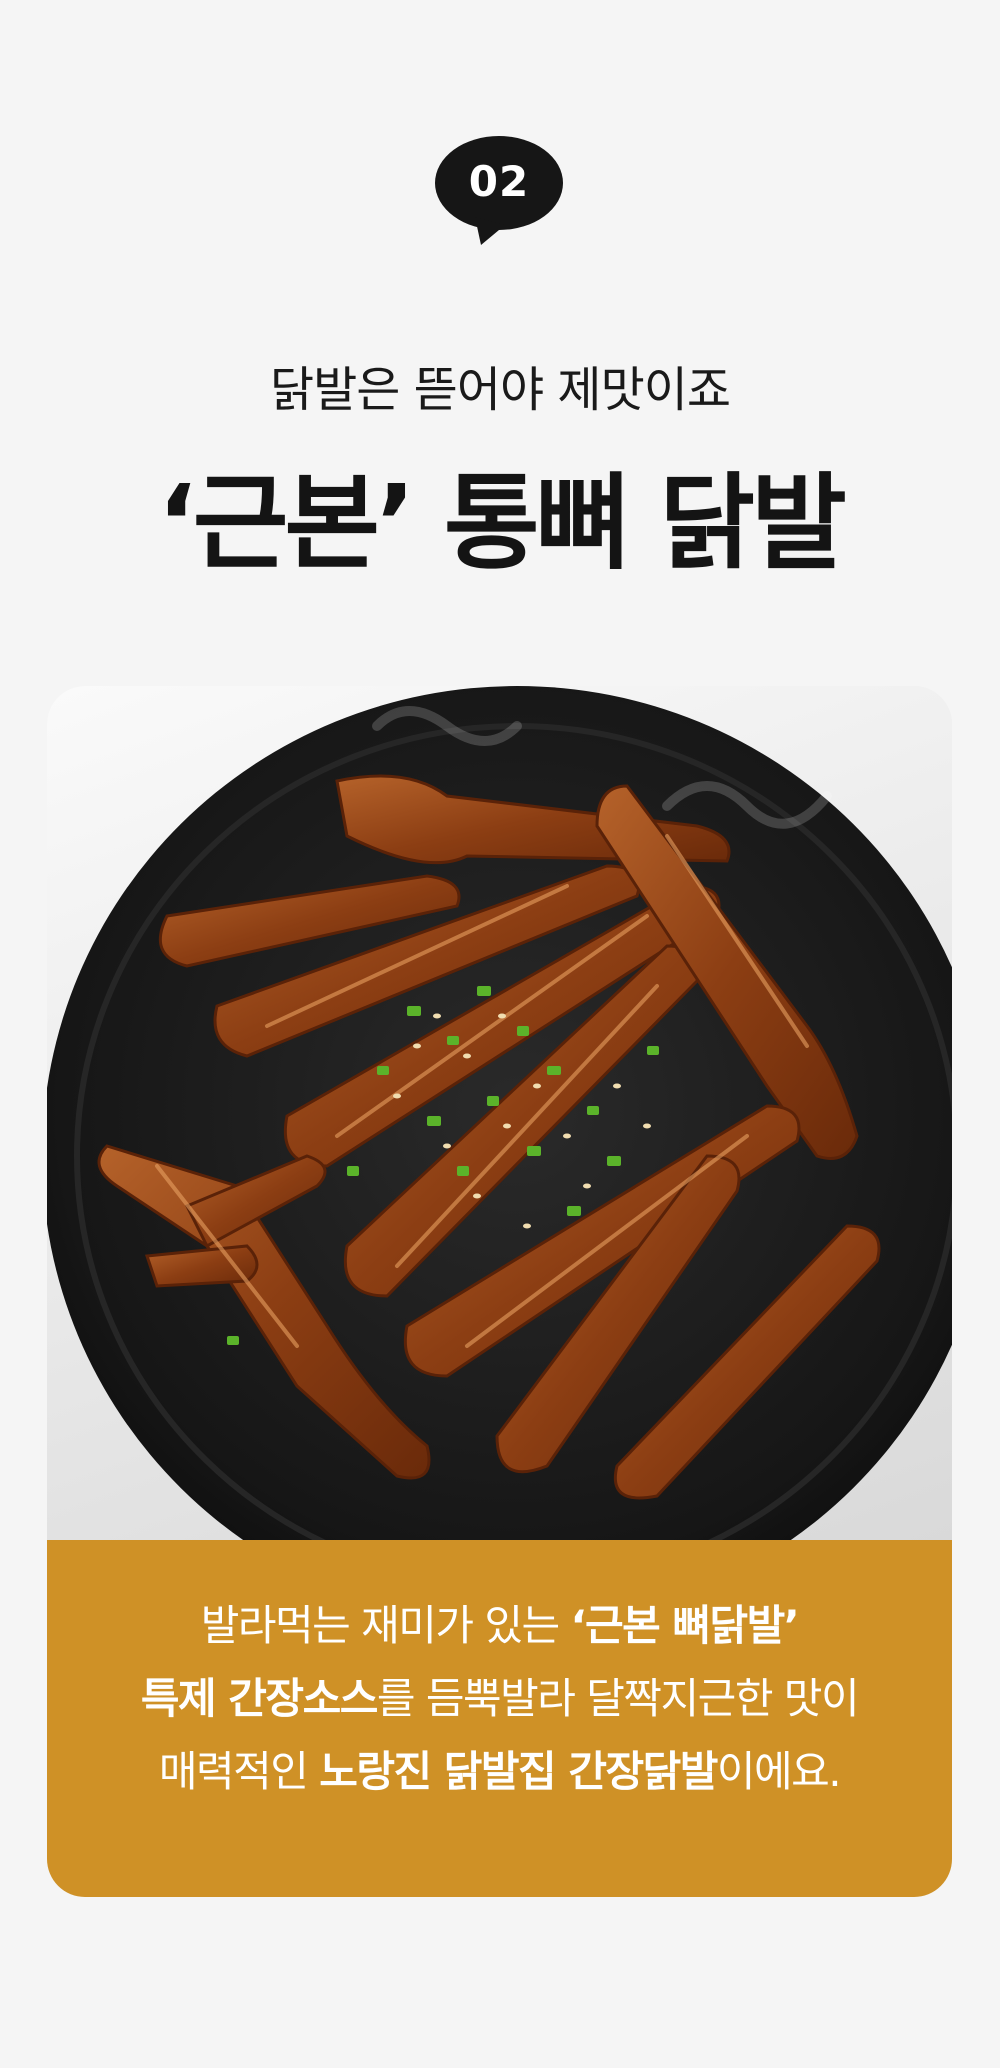  Describe the element at coordinates (779, 1771) in the screenshot. I see `description-text: 이에요.` at that location.